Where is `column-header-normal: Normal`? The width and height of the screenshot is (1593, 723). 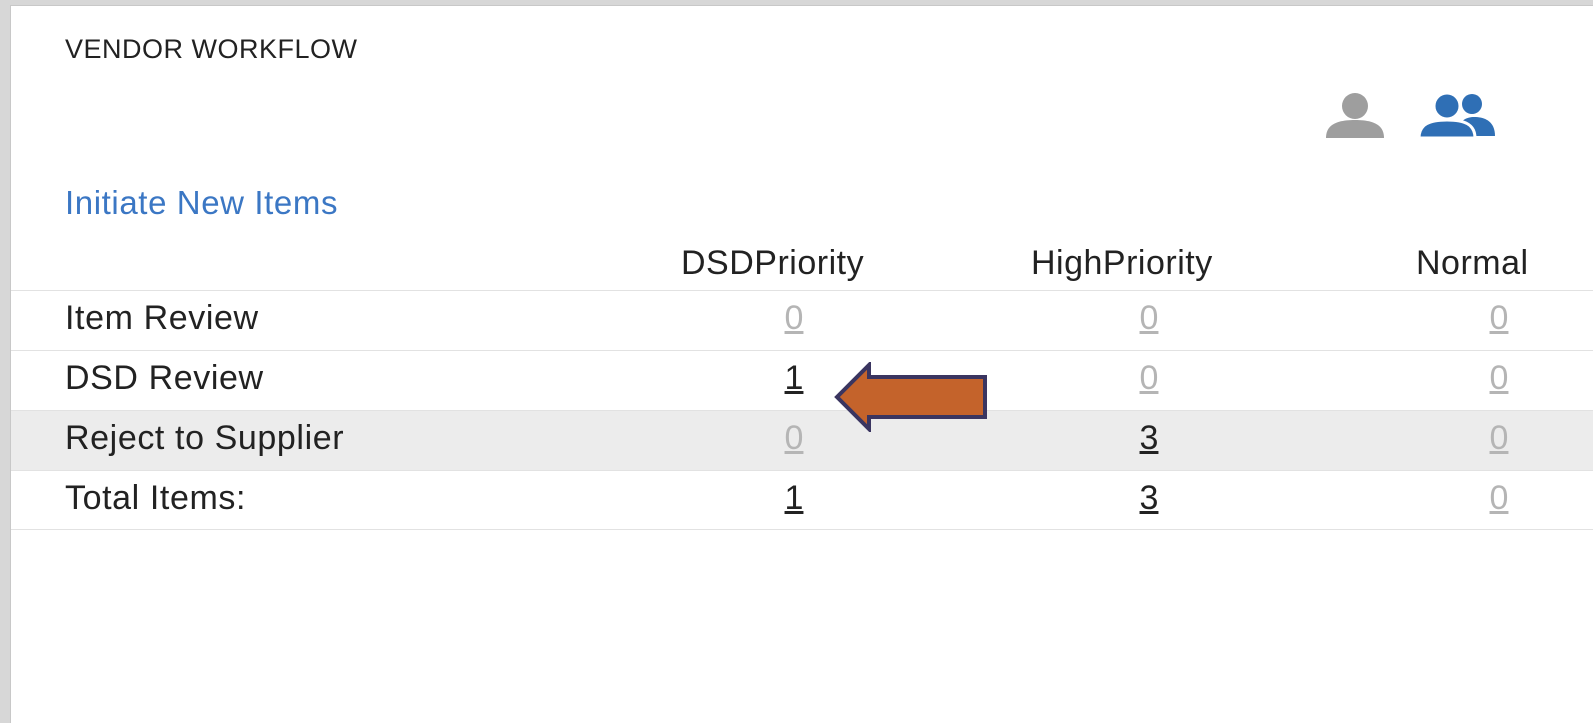
column-header-normal: Normal is located at coordinates (1472, 263).